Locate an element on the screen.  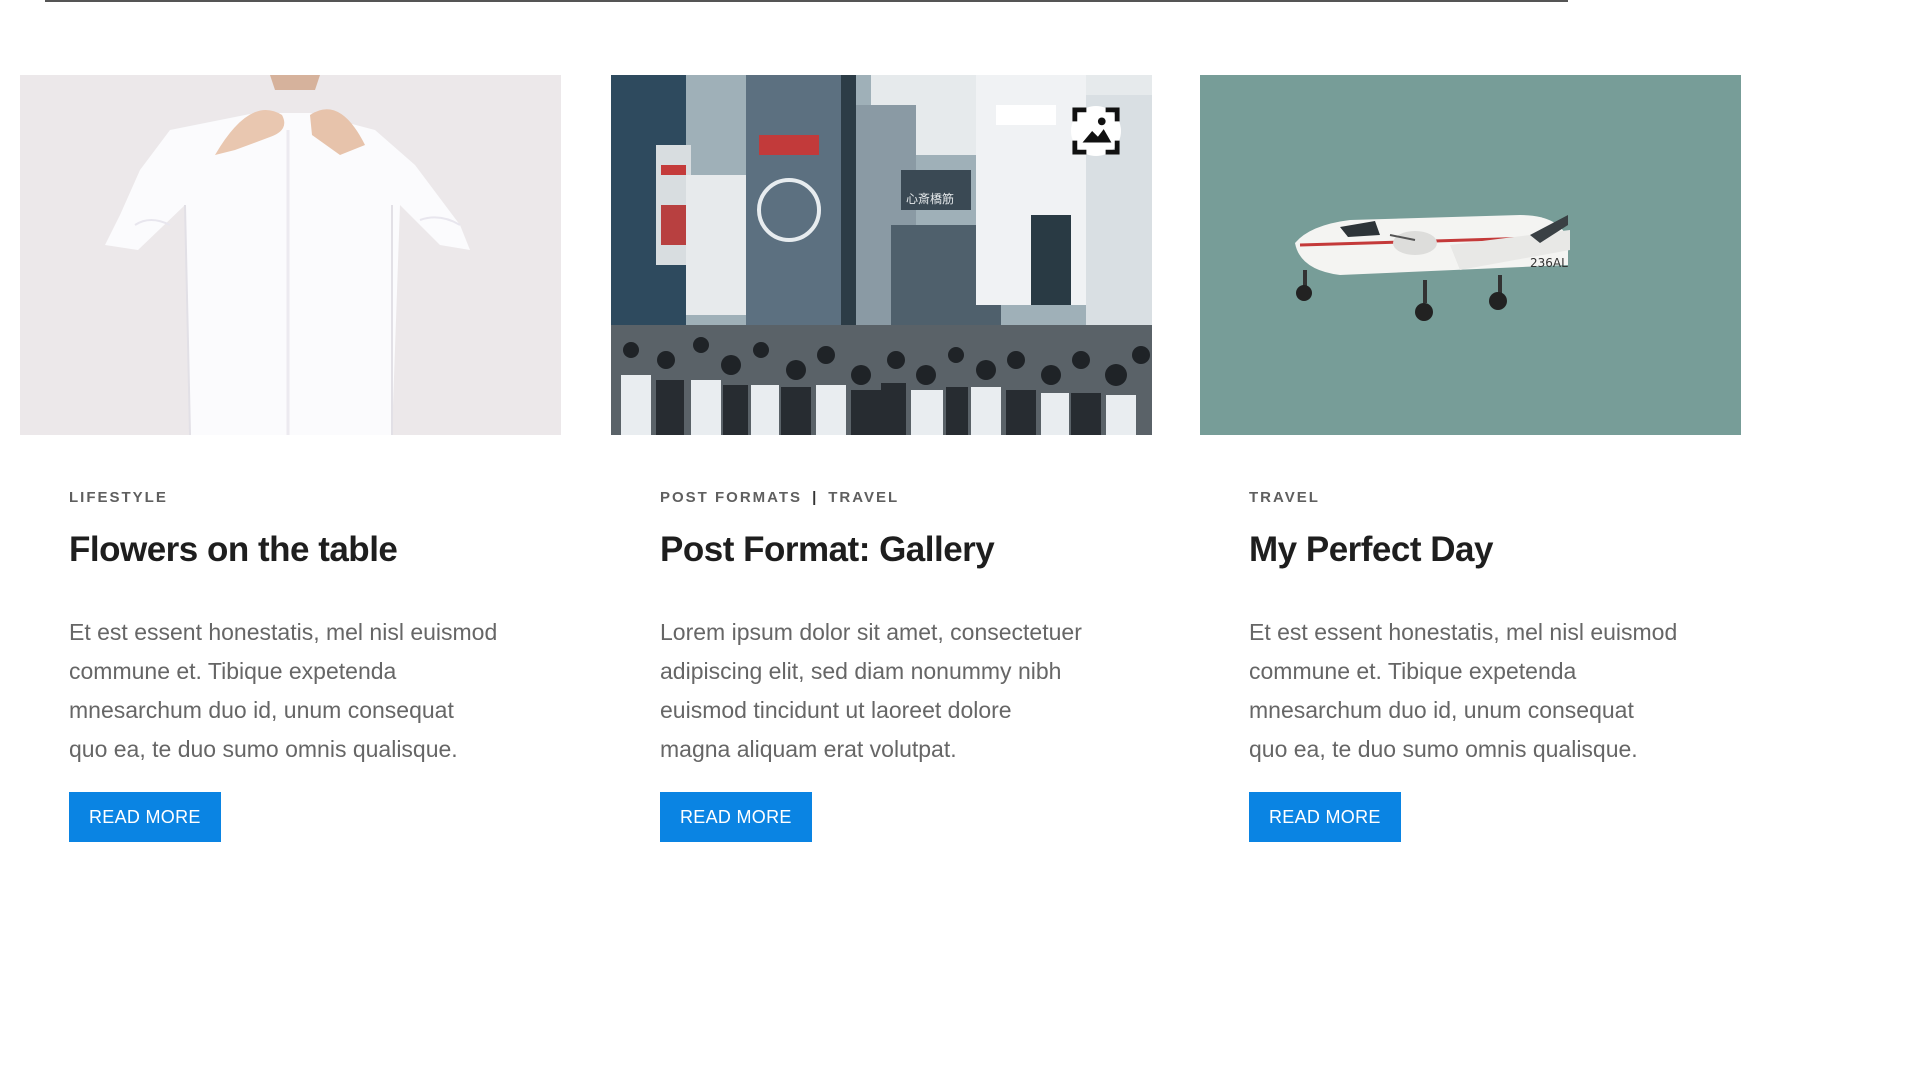
airplane-photo: 236AL is located at coordinates (1470, 255).